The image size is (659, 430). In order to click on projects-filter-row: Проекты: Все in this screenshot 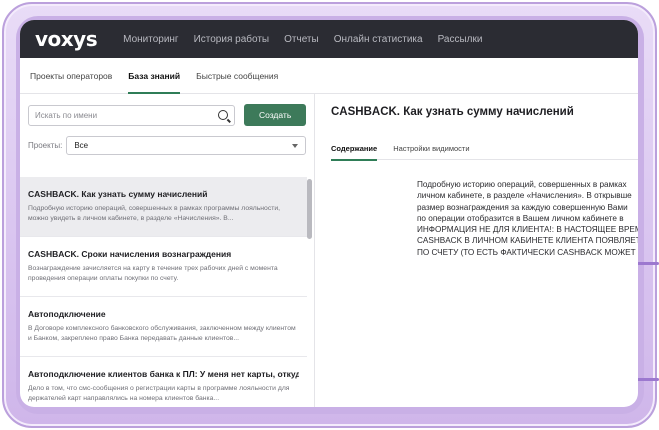, I will do `click(167, 140)`.